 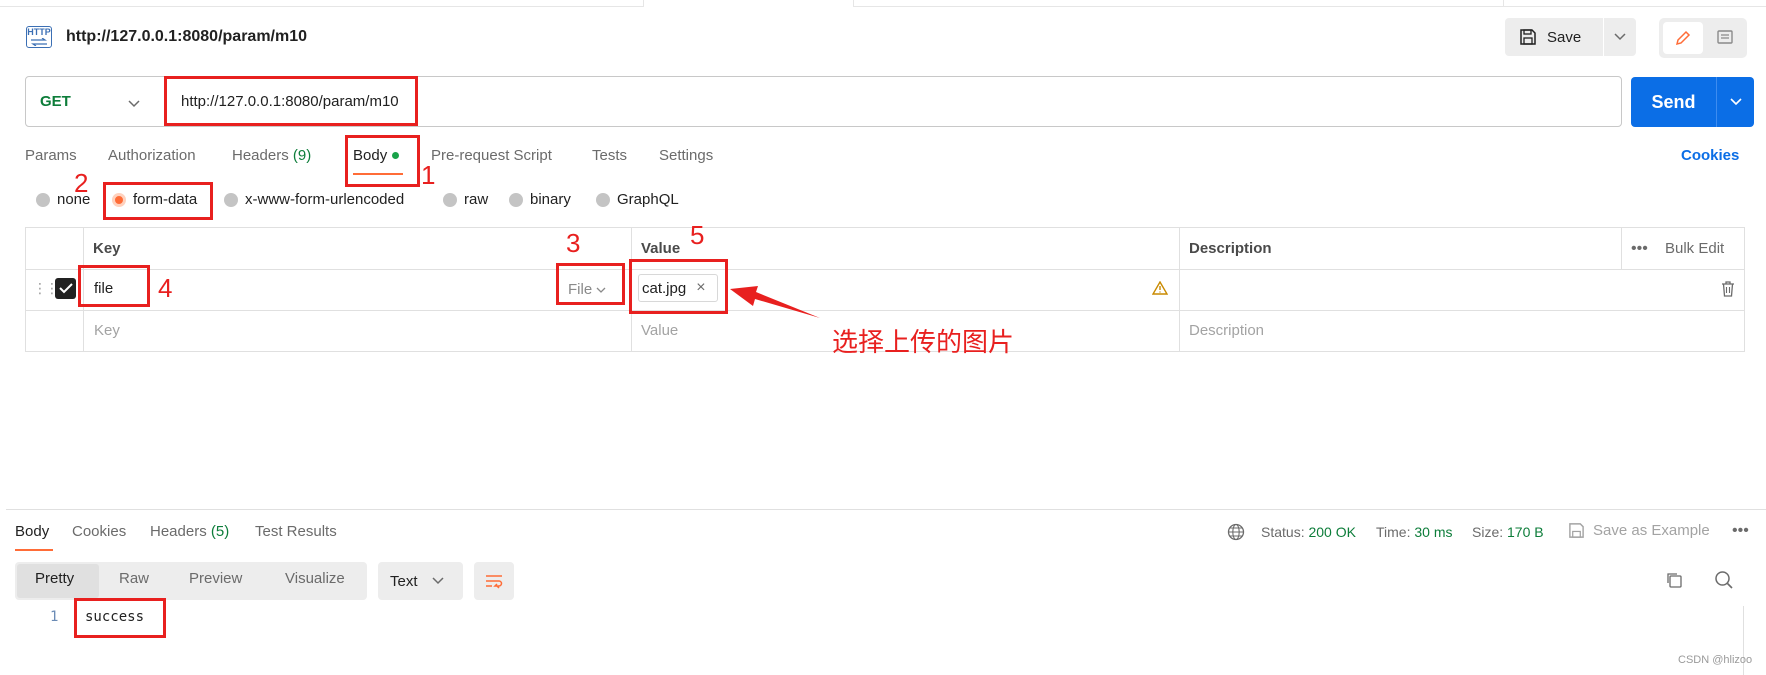 What do you see at coordinates (51, 155) in the screenshot?
I see `tab-params: Params` at bounding box center [51, 155].